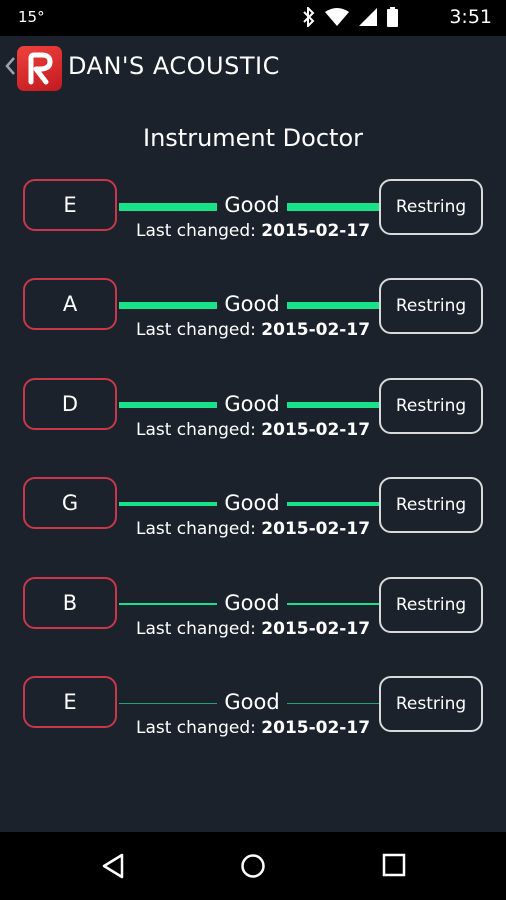  What do you see at coordinates (337, 17) in the screenshot?
I see `wifi-icon` at bounding box center [337, 17].